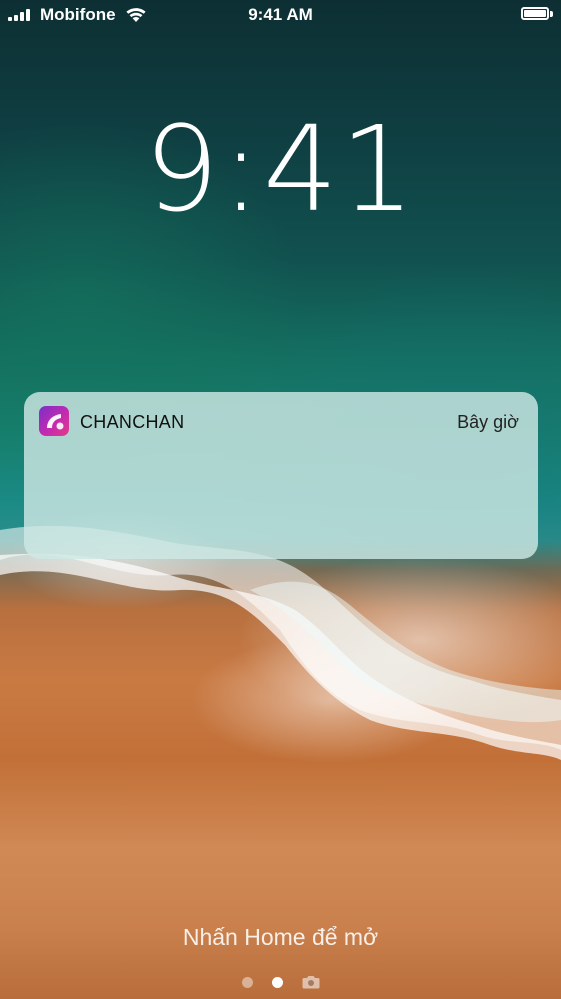 The width and height of the screenshot is (561, 999). I want to click on page-indicator, so click(280, 982).